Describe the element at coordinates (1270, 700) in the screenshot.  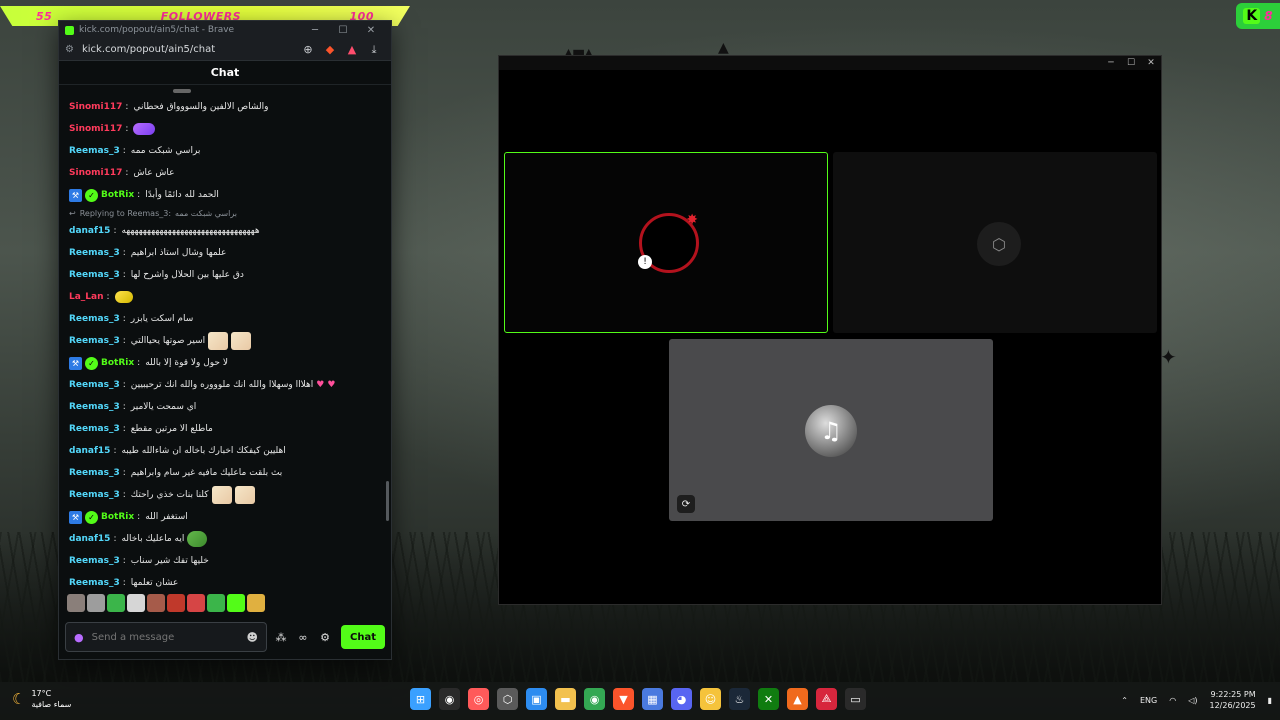
I see `notification-icon: ▮` at that location.